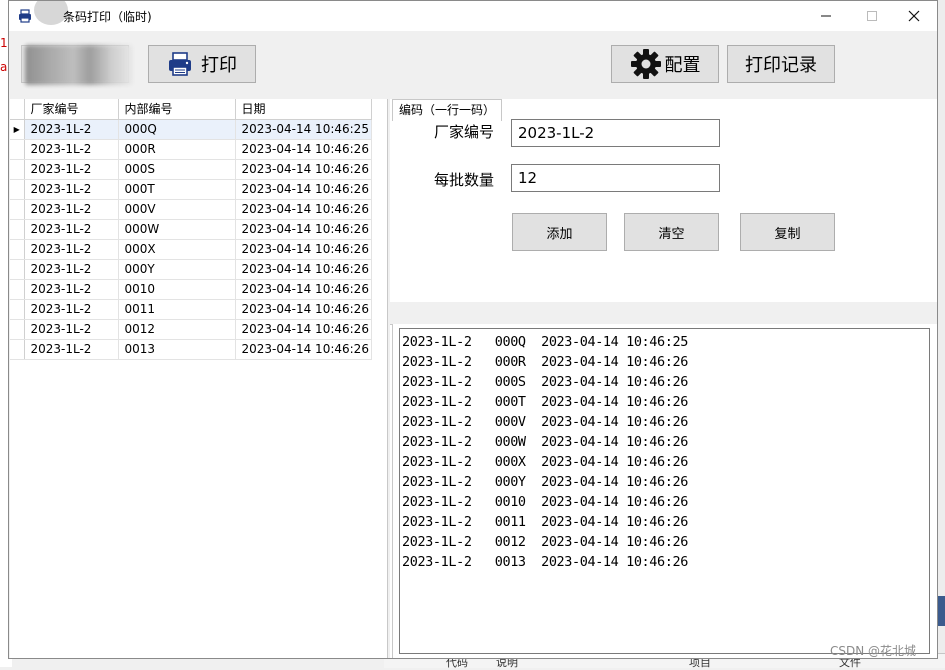 This screenshot has width=945, height=670. I want to click on background-text: a, so click(4, 67).